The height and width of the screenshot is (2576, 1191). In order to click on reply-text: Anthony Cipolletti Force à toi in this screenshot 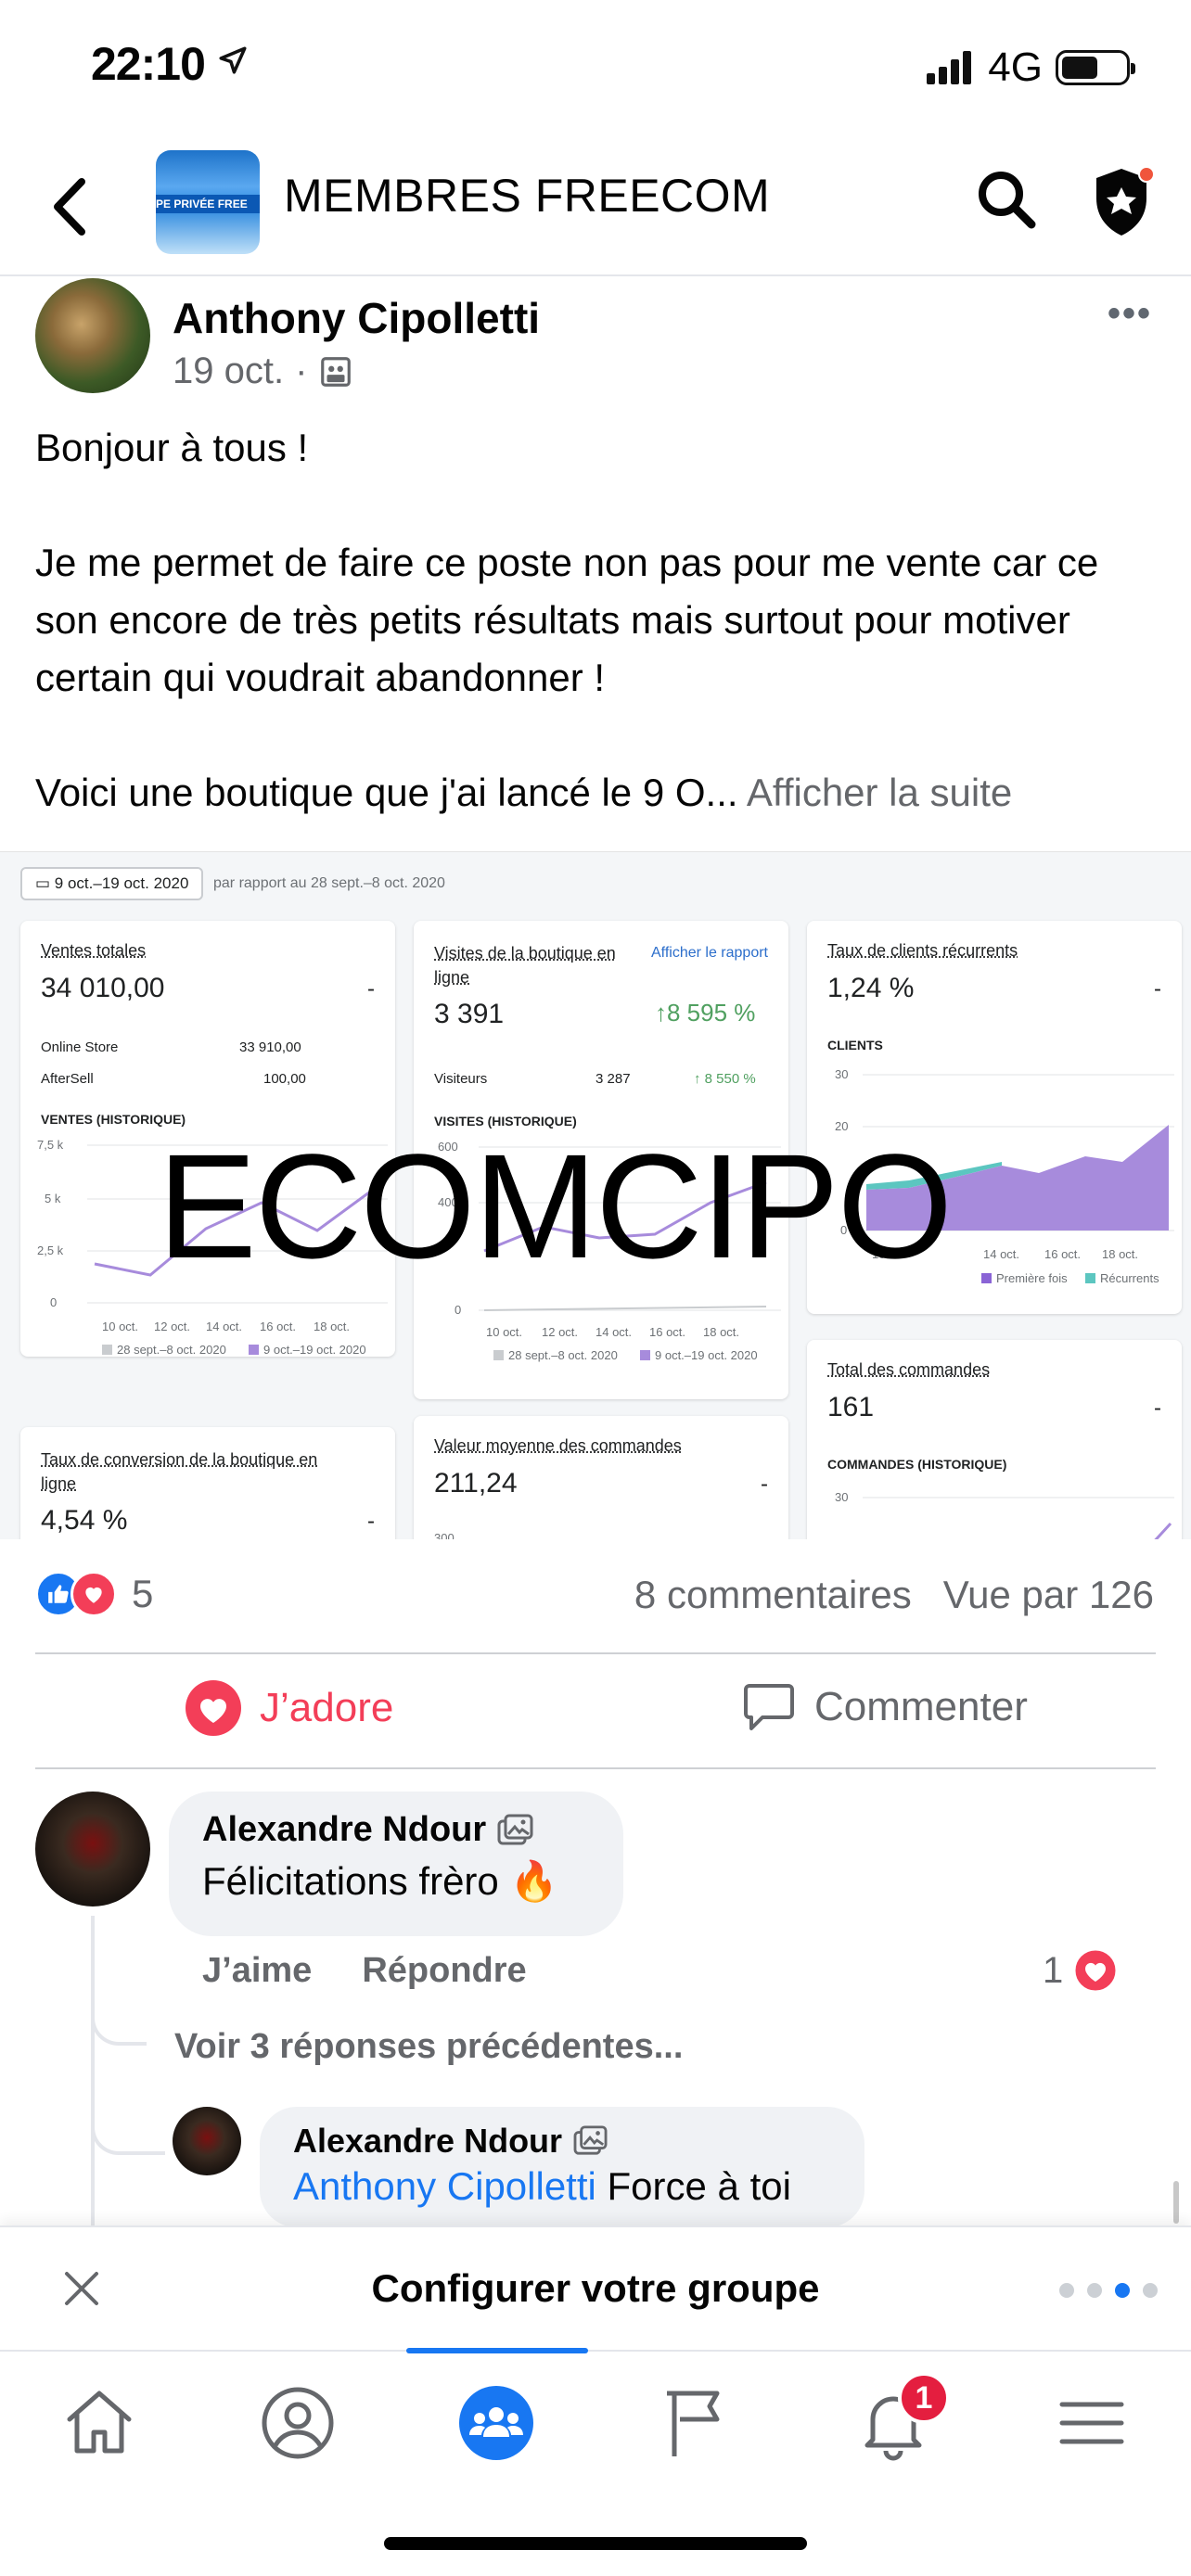, I will do `click(542, 2186)`.